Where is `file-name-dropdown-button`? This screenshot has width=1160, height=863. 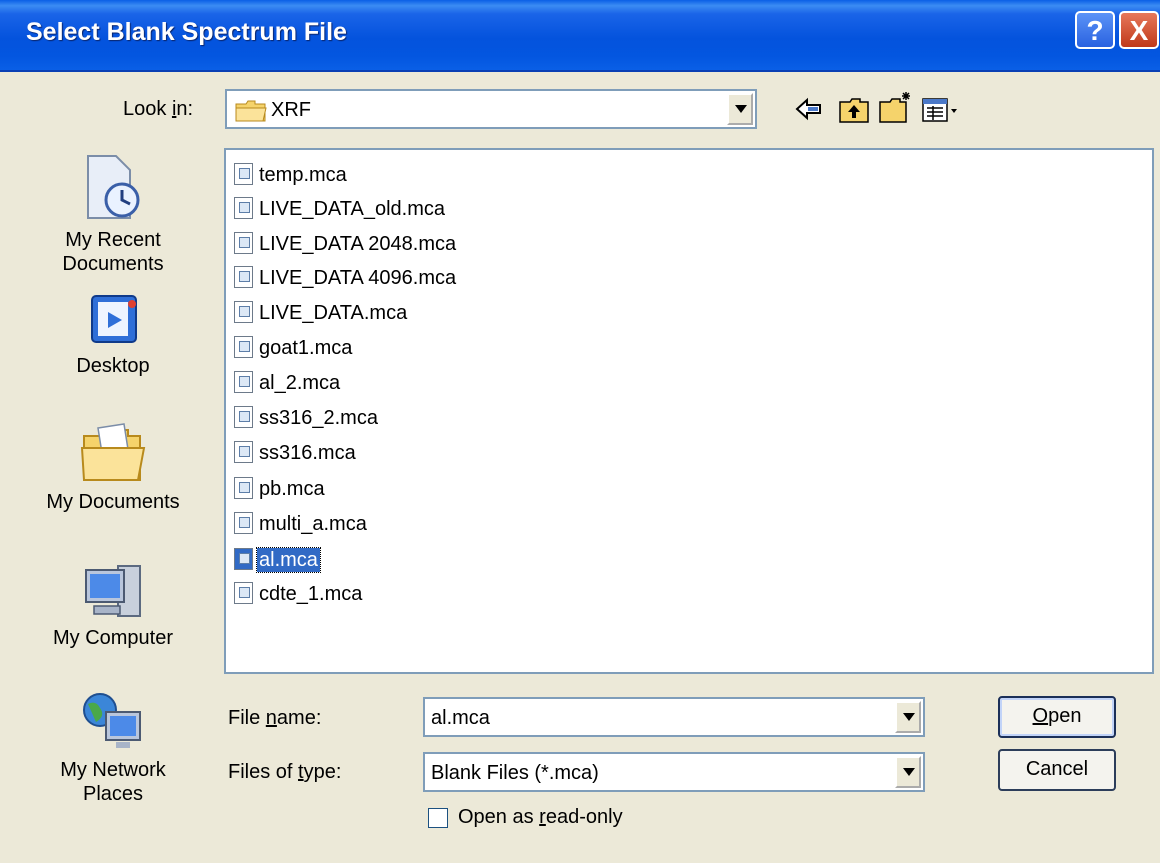
file-name-dropdown-button is located at coordinates (908, 717).